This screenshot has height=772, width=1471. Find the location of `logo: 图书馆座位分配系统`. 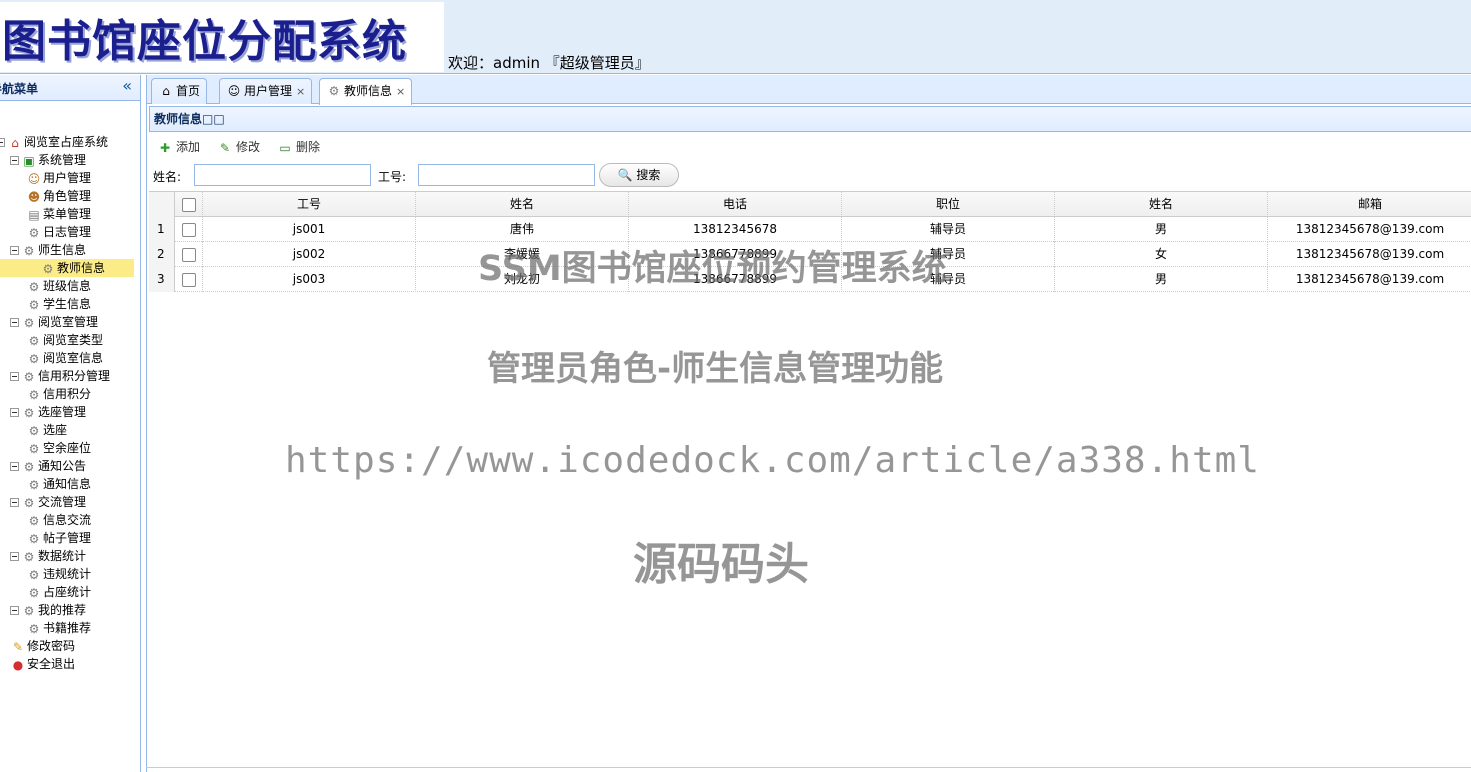

logo: 图书馆座位分配系统 is located at coordinates (222, 37).